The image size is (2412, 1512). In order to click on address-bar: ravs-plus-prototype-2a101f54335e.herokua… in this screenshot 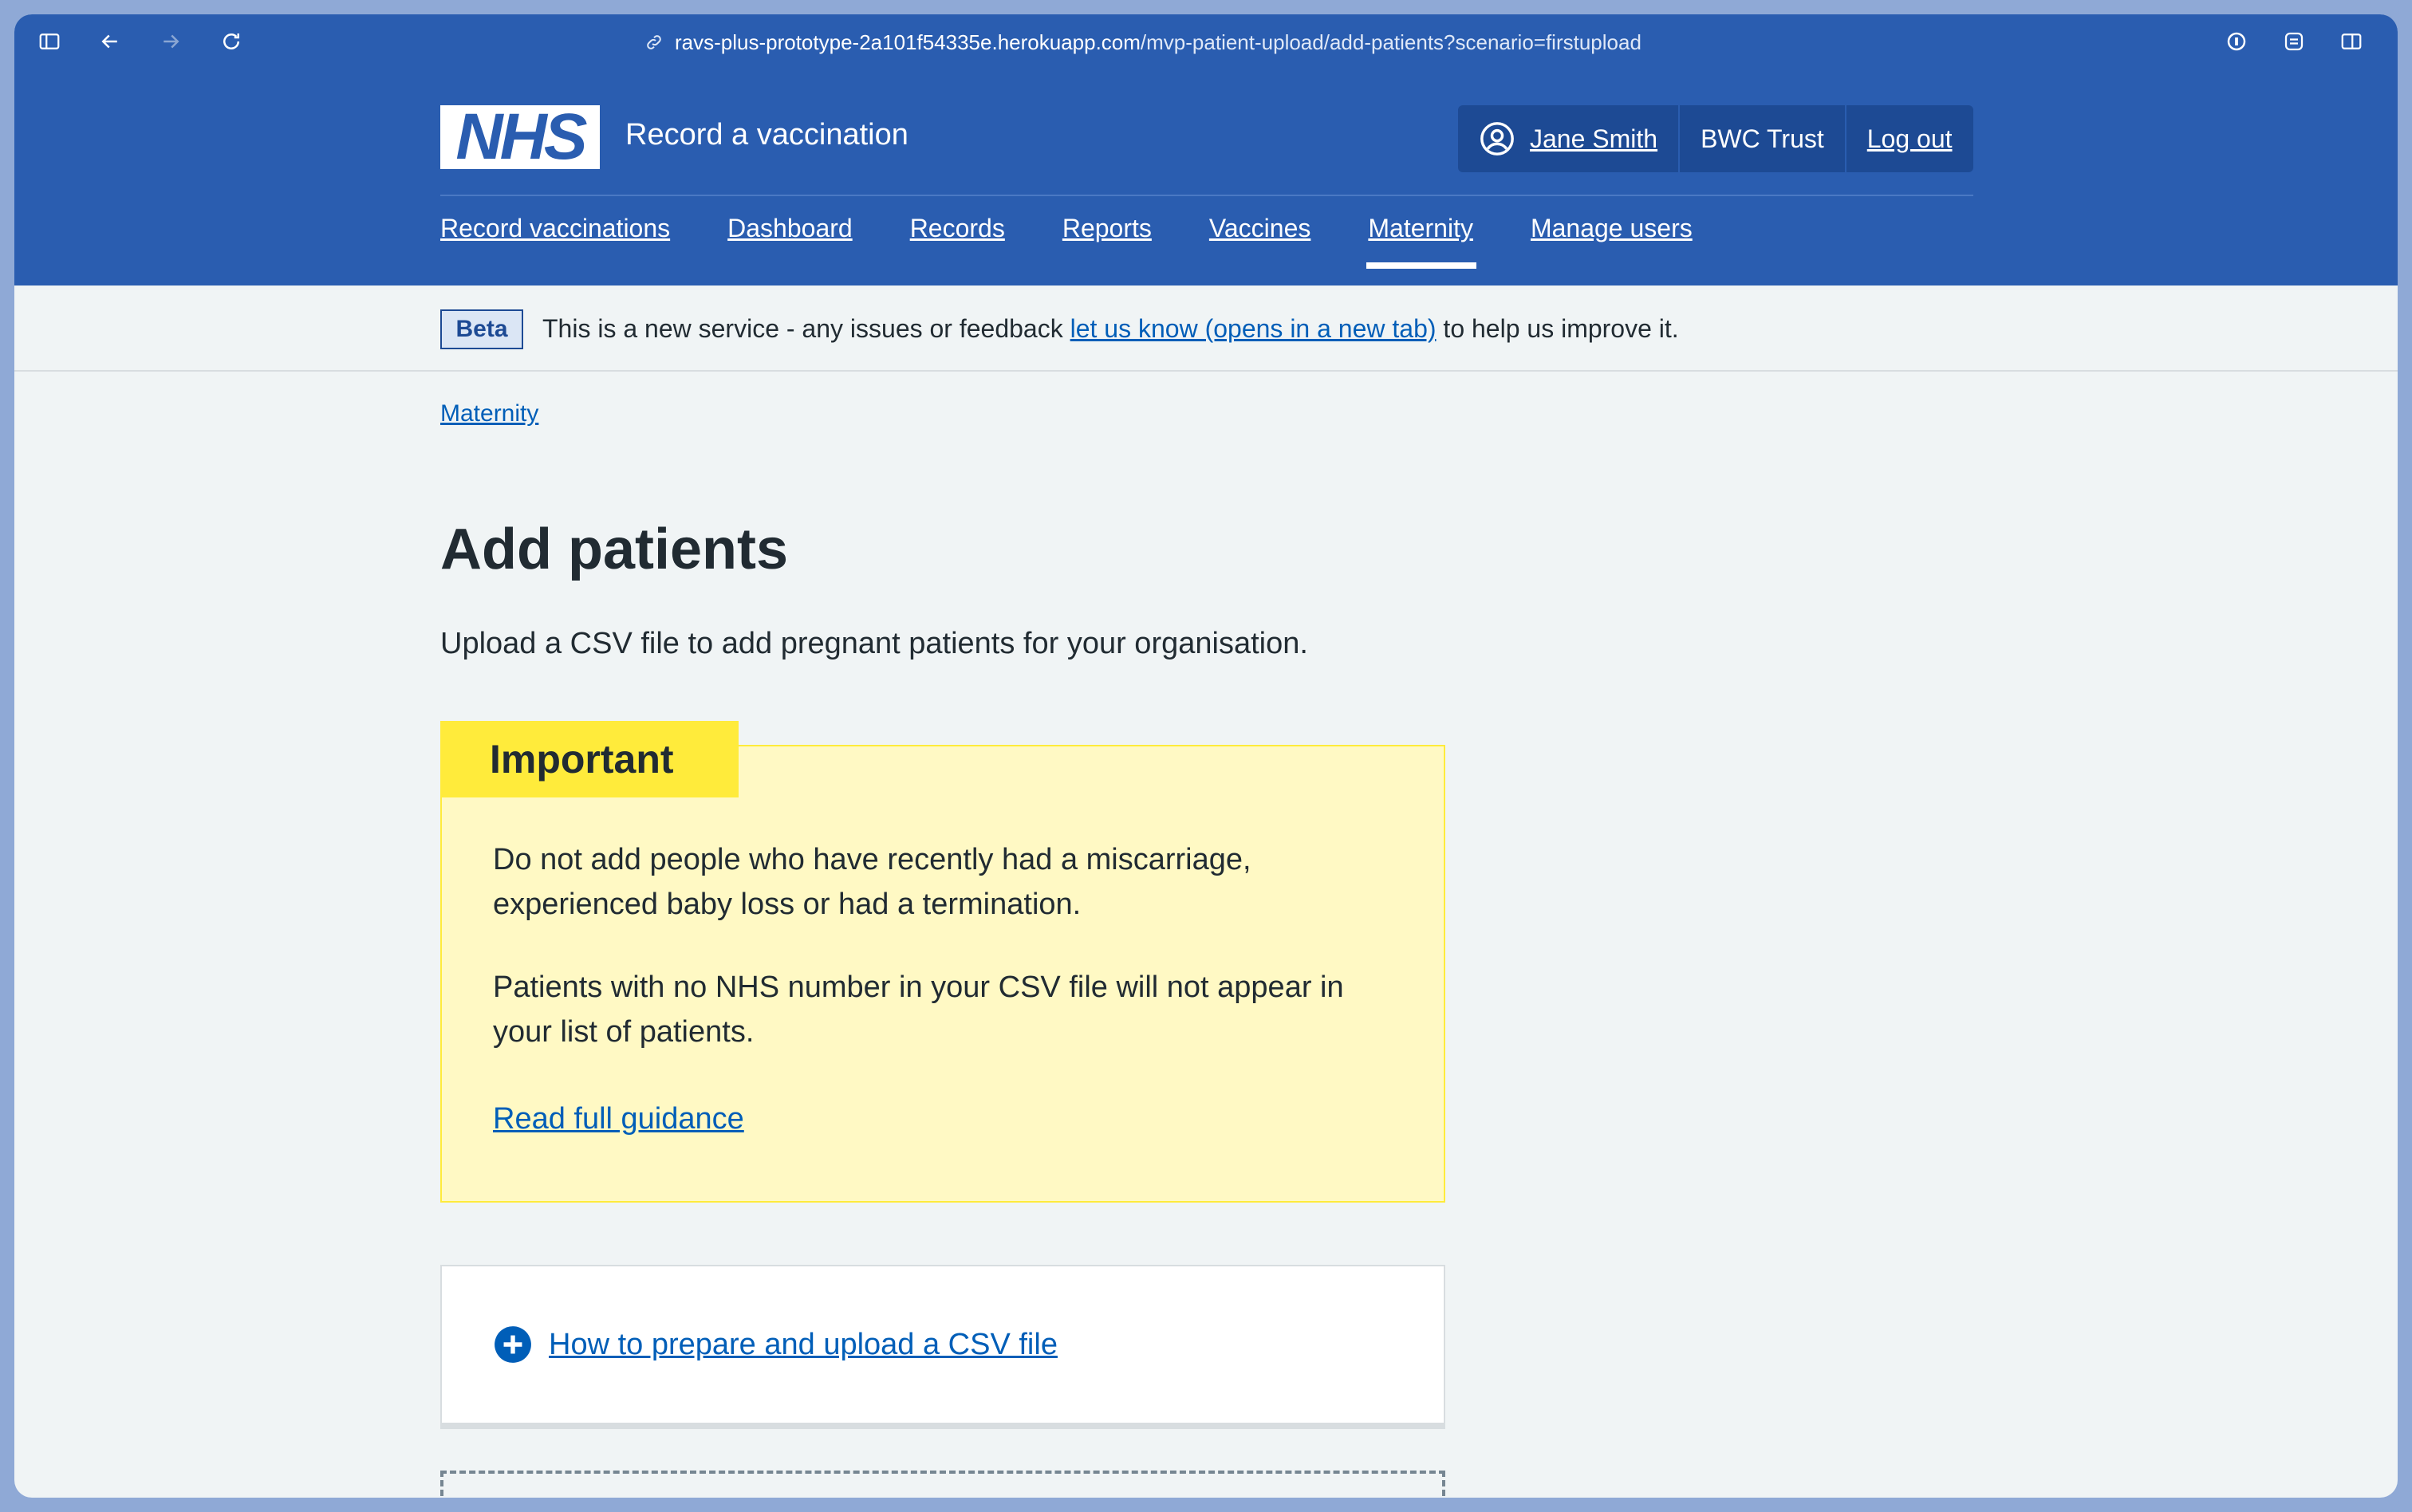, I will do `click(1143, 42)`.